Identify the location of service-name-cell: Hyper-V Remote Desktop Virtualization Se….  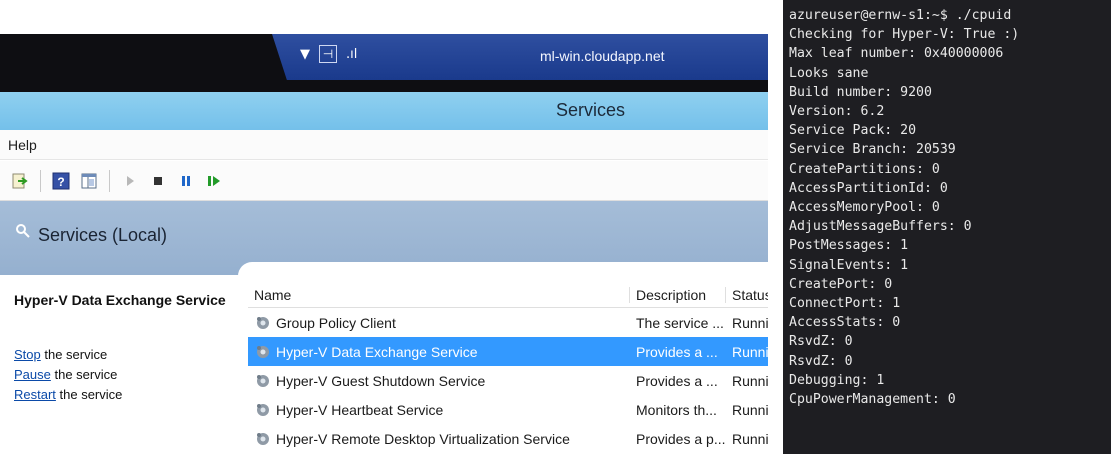
(439, 439).